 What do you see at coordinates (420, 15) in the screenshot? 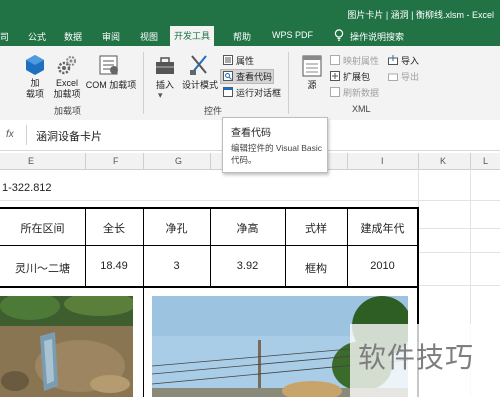
I see `window-title: 图片卡片 | 涵洞 | 衡柳线.xlsm - Excel` at bounding box center [420, 15].